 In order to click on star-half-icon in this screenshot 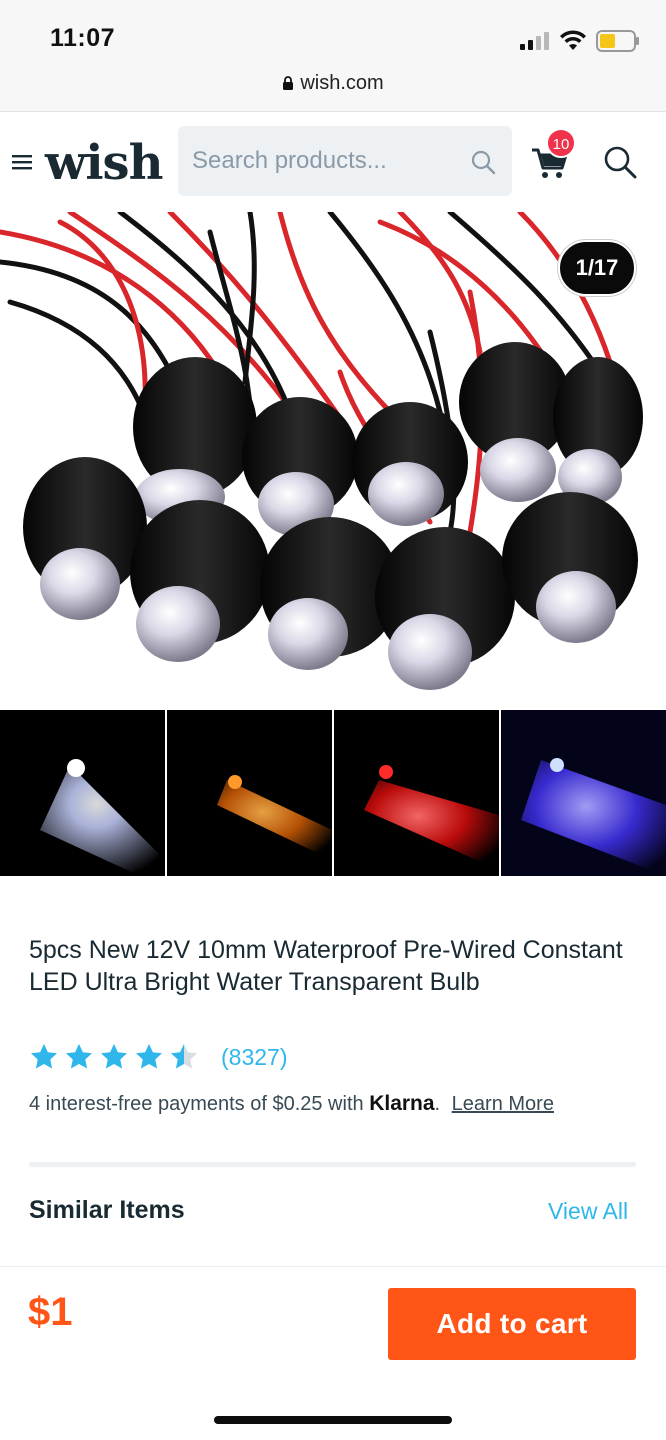, I will do `click(184, 1056)`.